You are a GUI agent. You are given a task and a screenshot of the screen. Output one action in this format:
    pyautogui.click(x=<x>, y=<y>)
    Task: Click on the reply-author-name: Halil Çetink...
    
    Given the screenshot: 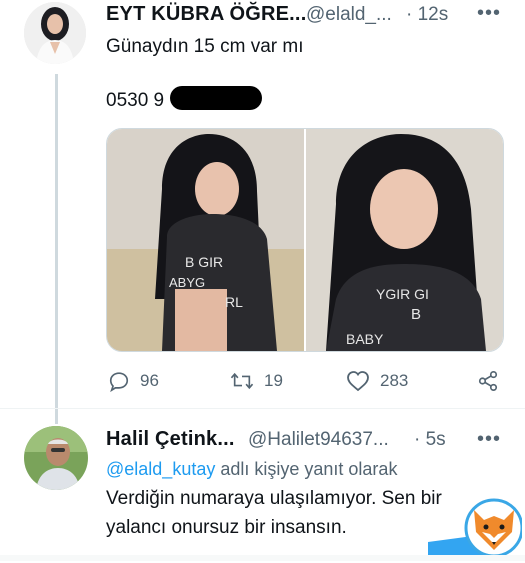 What is the action you would take?
    pyautogui.click(x=170, y=439)
    